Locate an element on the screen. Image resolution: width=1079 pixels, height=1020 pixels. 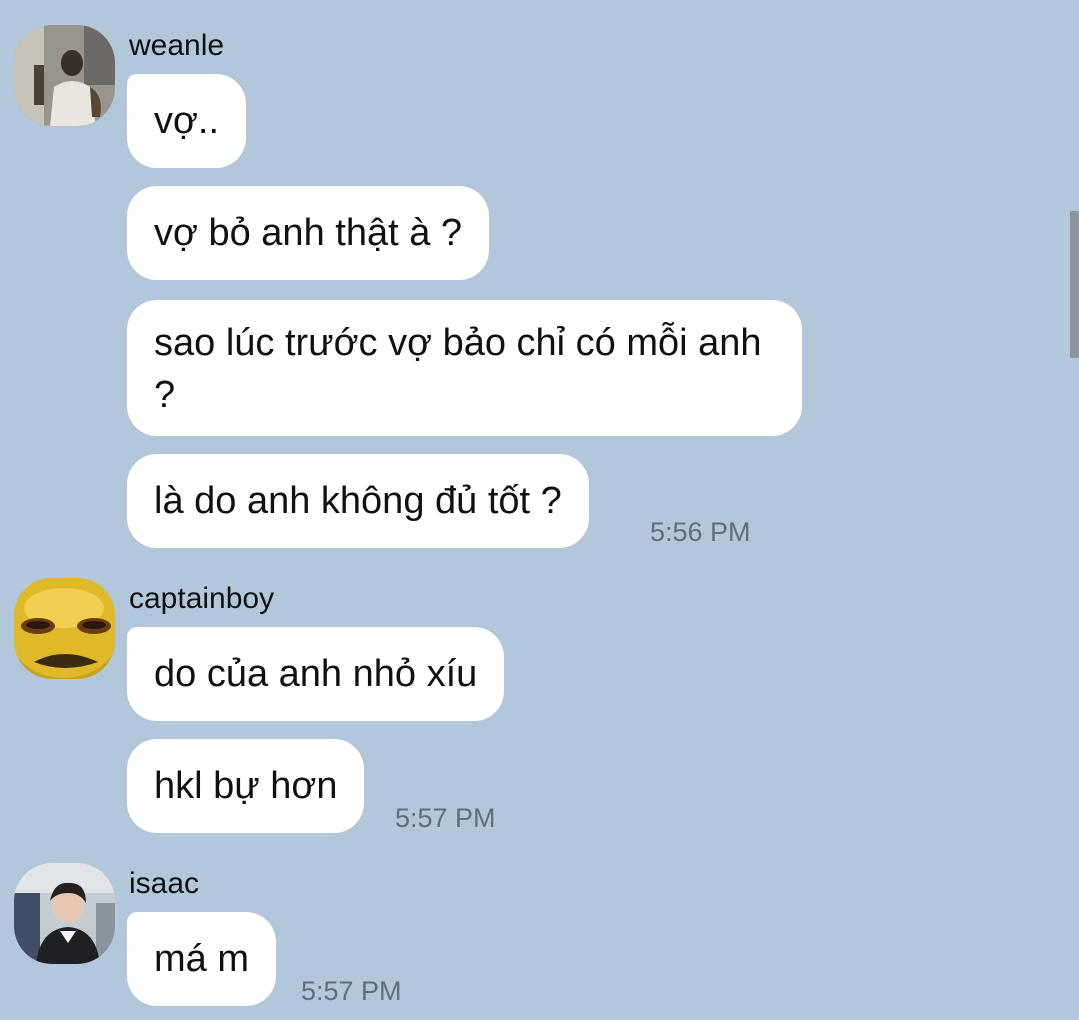
message-text: là do anh không đủ tốt ? is located at coordinates (358, 501).